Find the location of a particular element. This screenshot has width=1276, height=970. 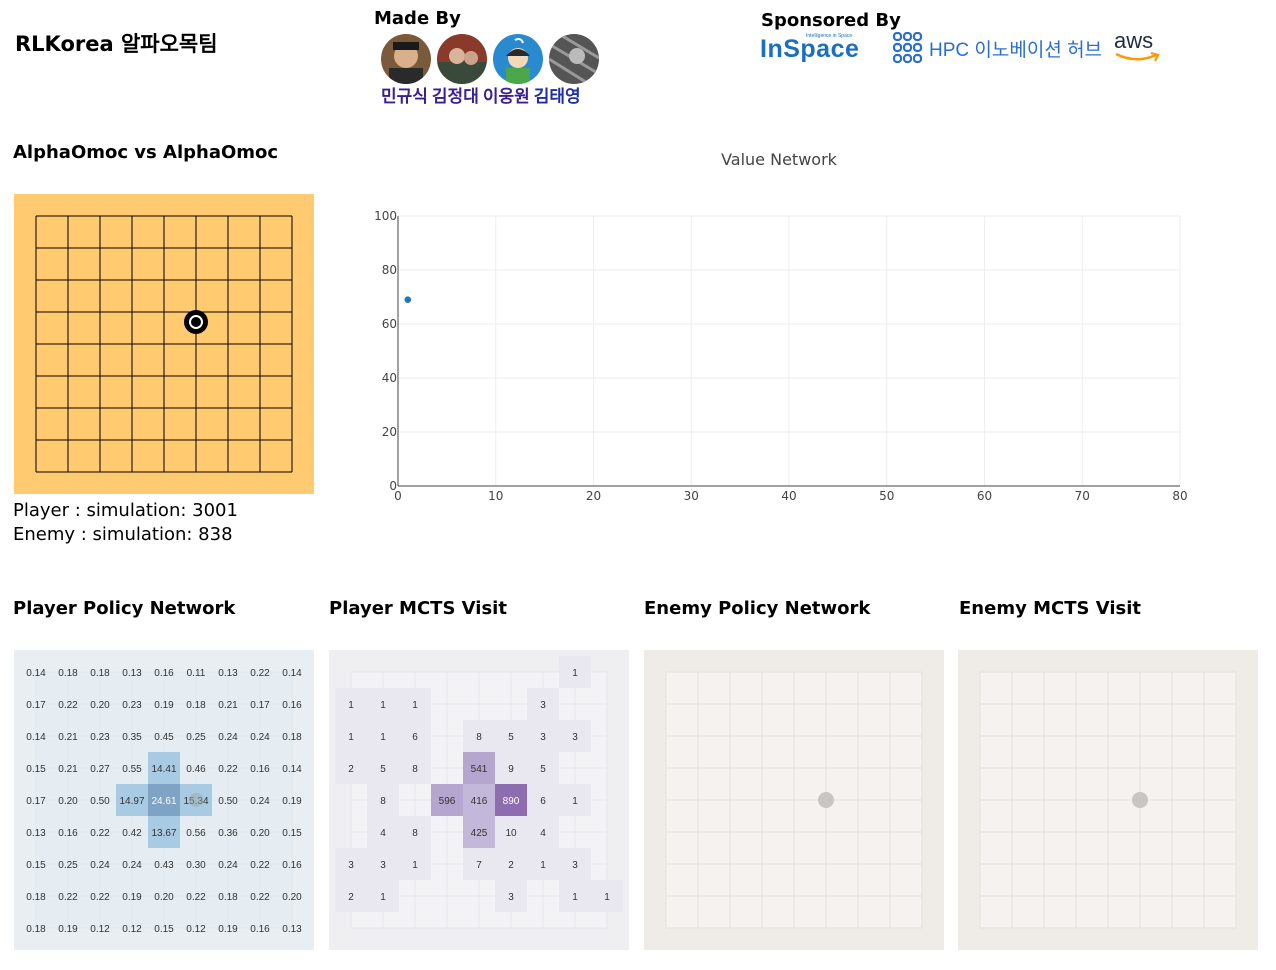

aws-logo: aws is located at coordinates (1140, 48).